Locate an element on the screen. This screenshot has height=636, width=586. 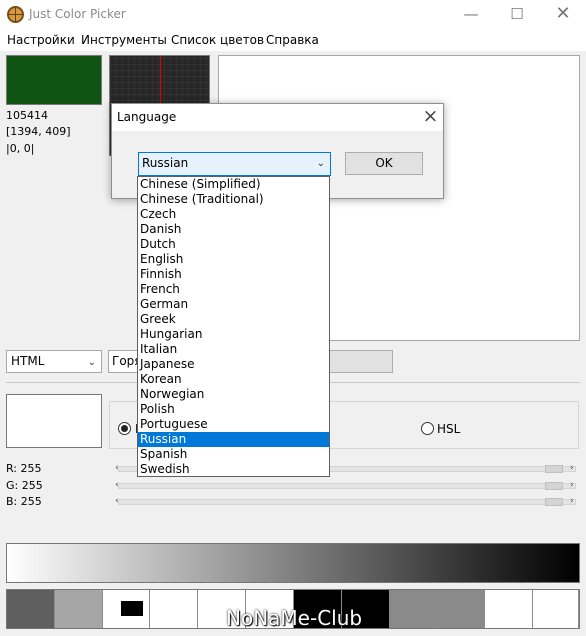
language-option-japanese: Japanese is located at coordinates (233, 364).